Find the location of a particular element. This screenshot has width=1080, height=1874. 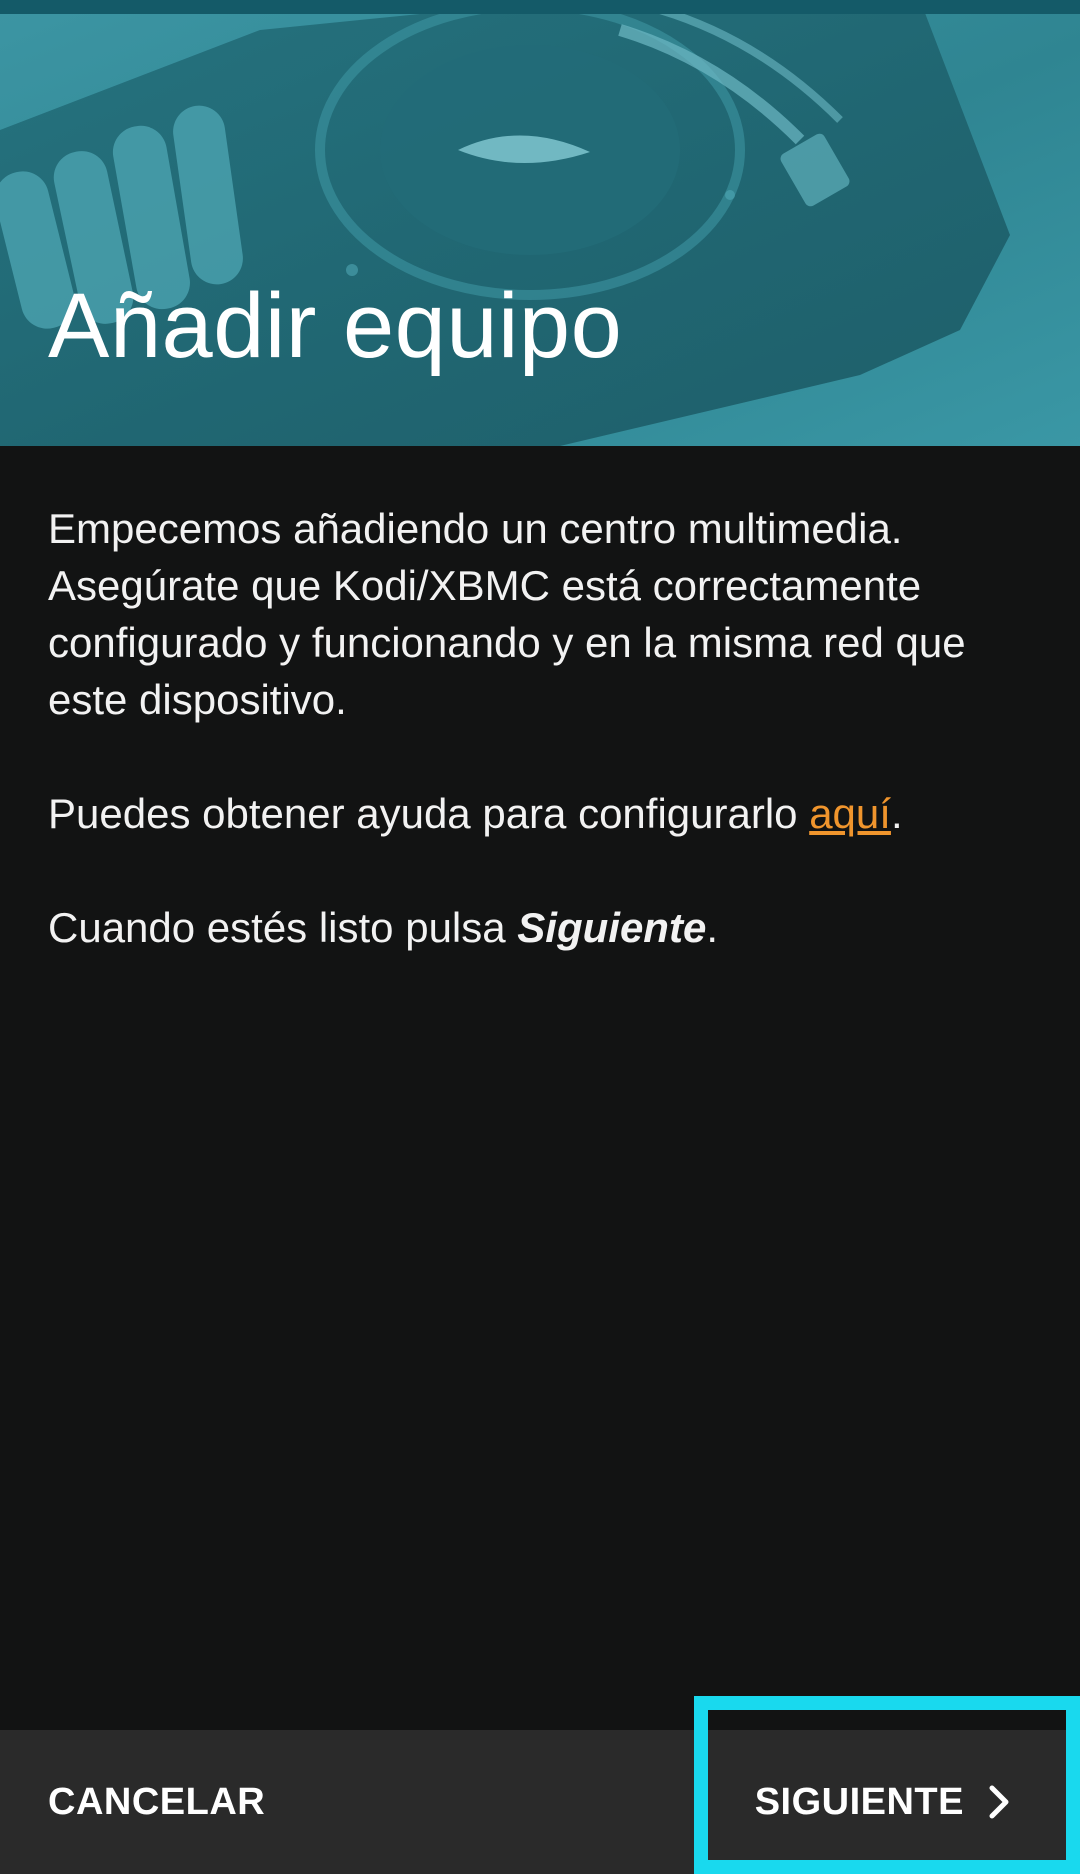

help-link: aquí is located at coordinates (850, 813).